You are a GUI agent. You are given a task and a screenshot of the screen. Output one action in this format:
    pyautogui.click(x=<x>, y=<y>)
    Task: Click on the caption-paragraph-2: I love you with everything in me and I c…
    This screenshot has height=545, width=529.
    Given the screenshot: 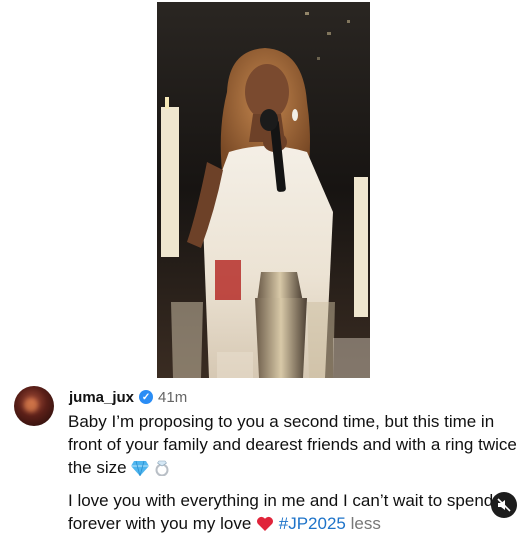 What is the action you would take?
    pyautogui.click(x=293, y=513)
    